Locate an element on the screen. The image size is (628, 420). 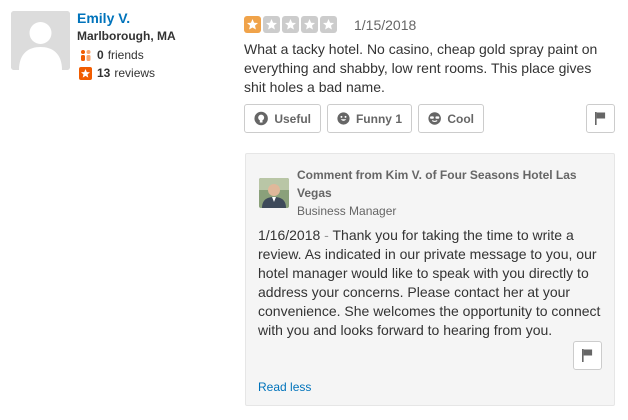
funny-label: Funny is located at coordinates (373, 118).